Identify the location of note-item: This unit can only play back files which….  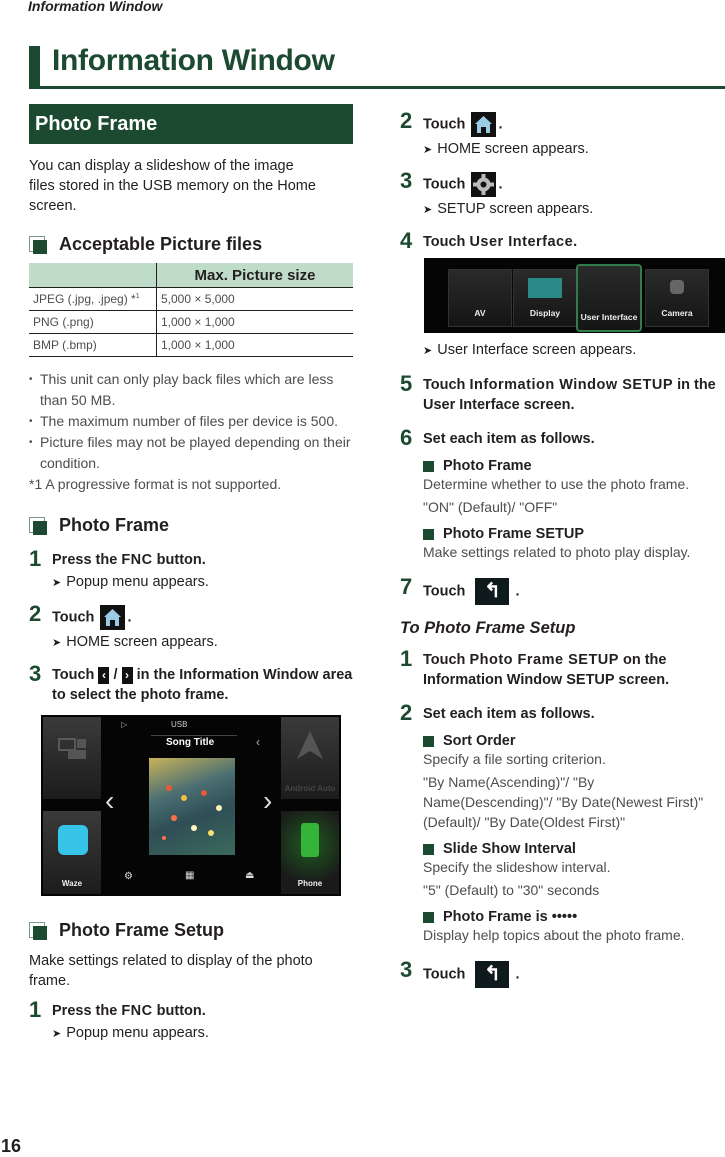
(191, 390).